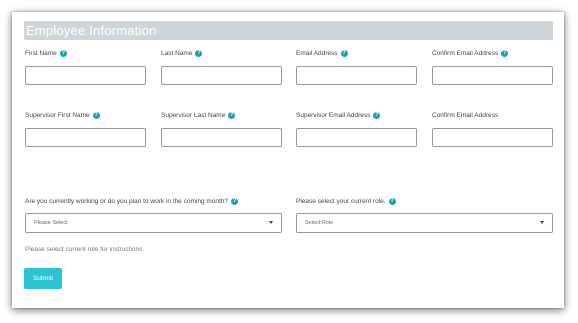 The width and height of the screenshot is (578, 323). I want to click on last-name-label: Last Name ?, so click(182, 53).